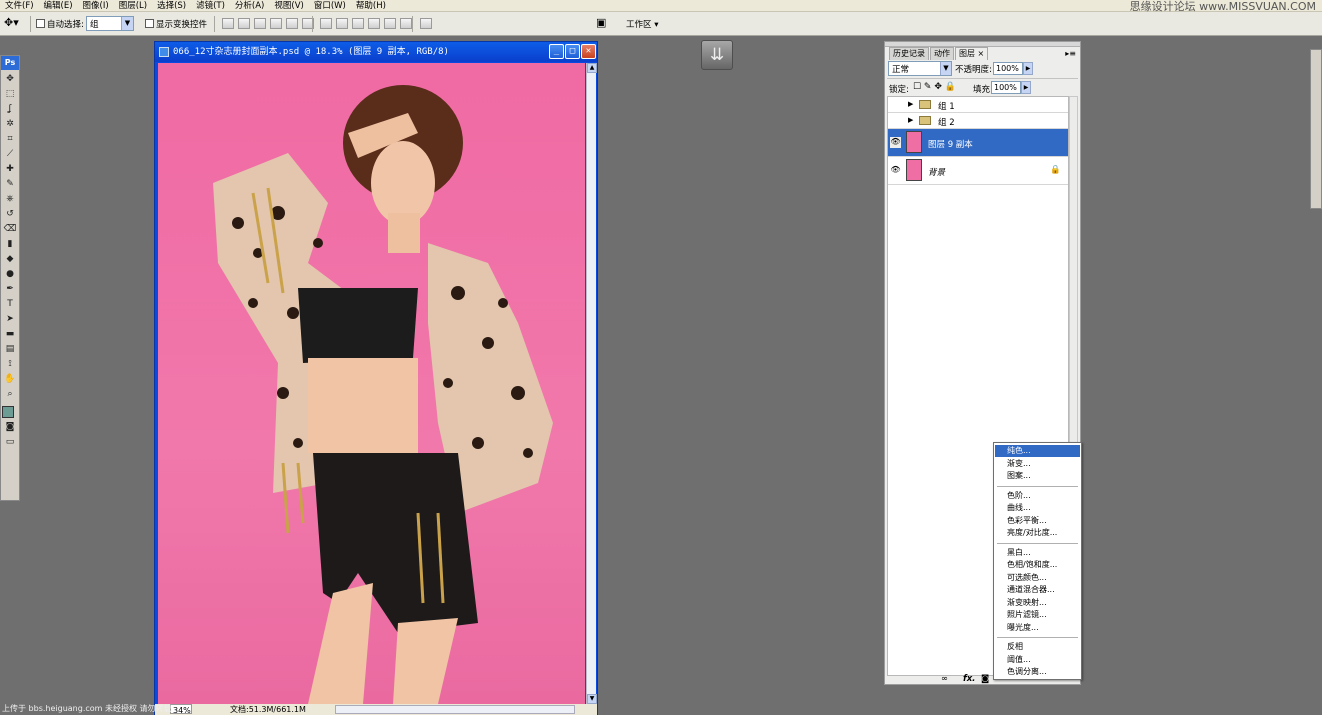 Image resolution: width=1322 pixels, height=715 pixels. I want to click on show-transform-checkbox: 显示变换控件, so click(176, 24).